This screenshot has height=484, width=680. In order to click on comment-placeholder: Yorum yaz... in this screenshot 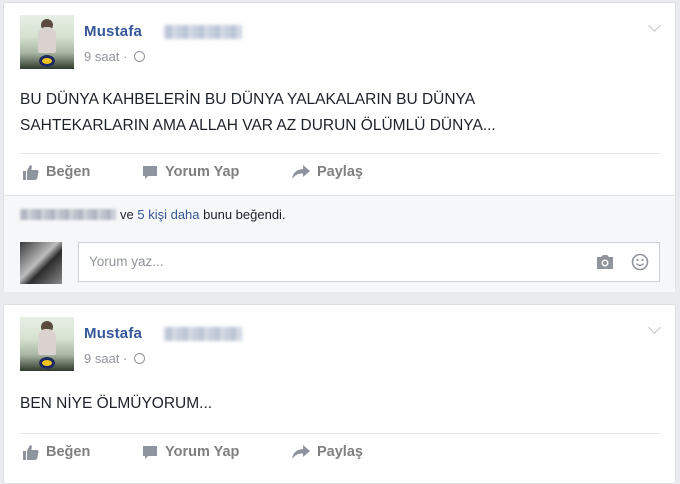, I will do `click(126, 261)`.